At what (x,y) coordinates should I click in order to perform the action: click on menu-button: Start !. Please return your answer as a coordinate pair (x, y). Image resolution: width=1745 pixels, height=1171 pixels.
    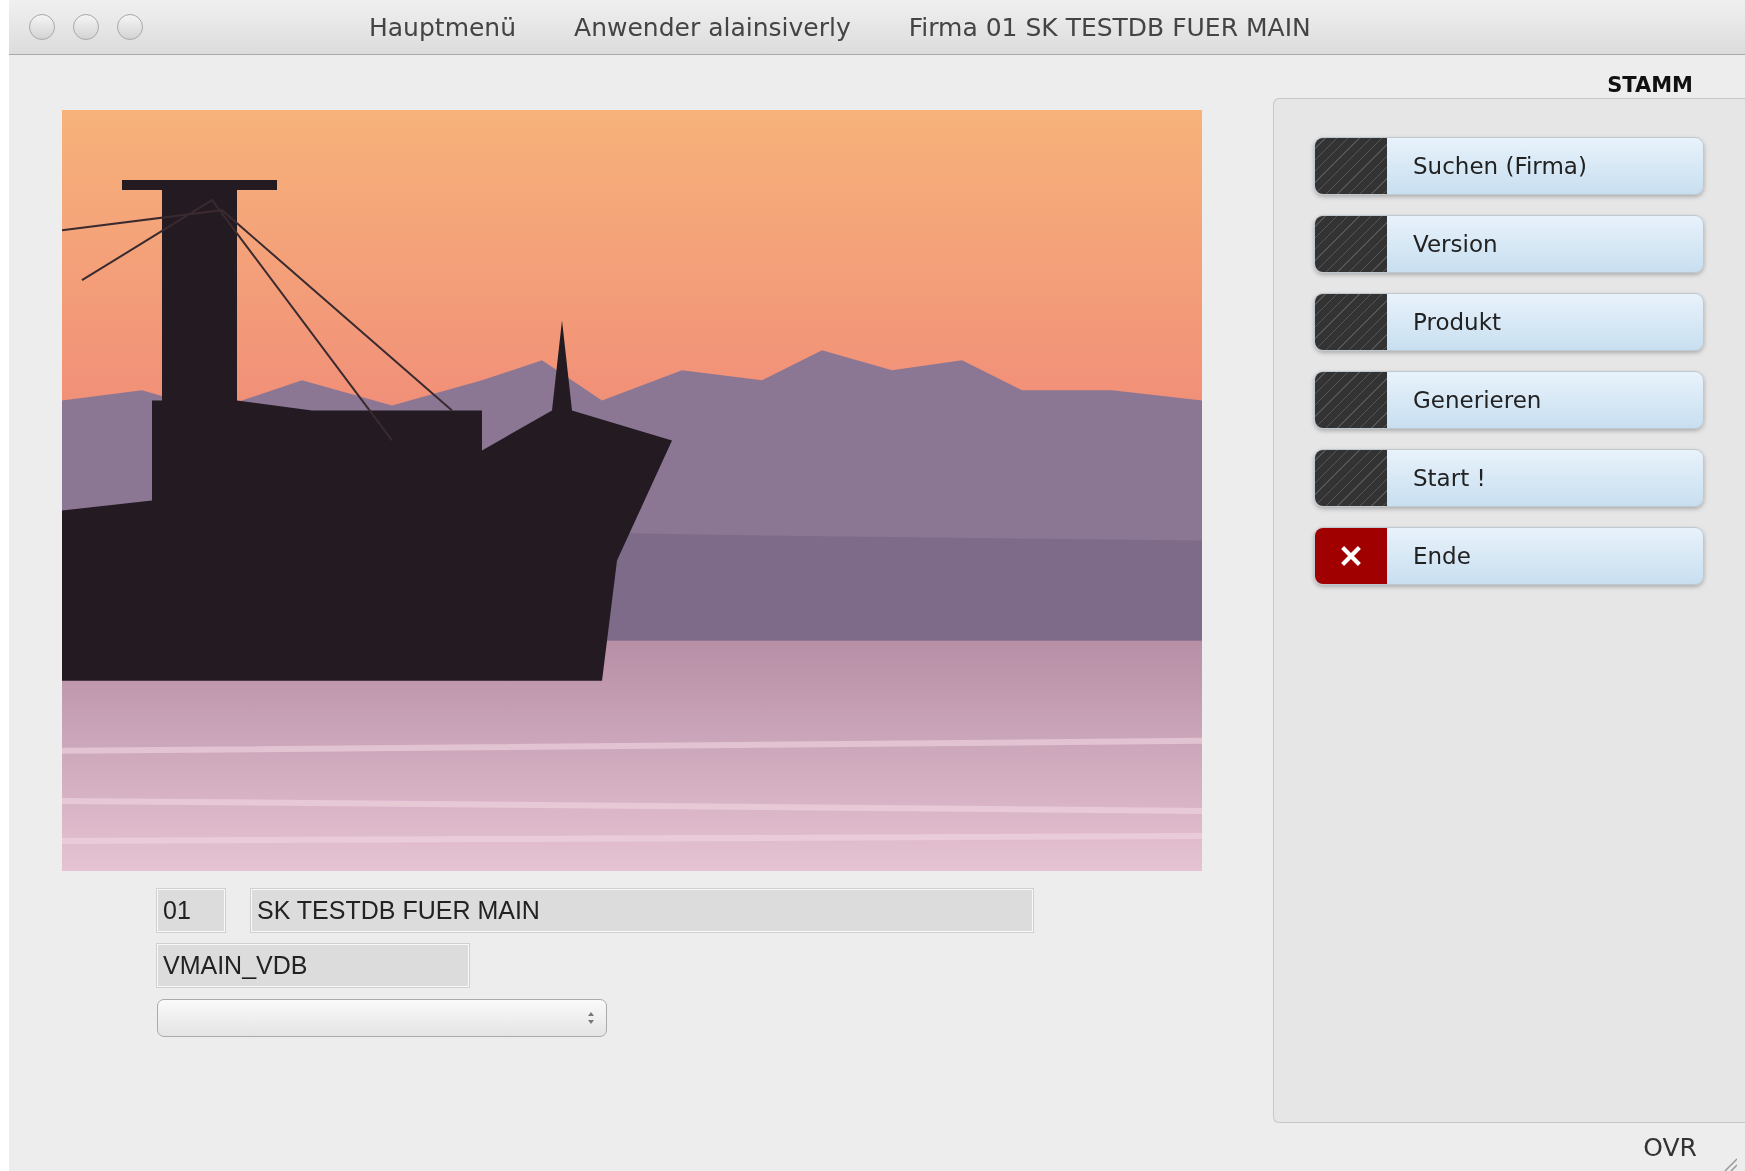
    Looking at the image, I should click on (1509, 478).